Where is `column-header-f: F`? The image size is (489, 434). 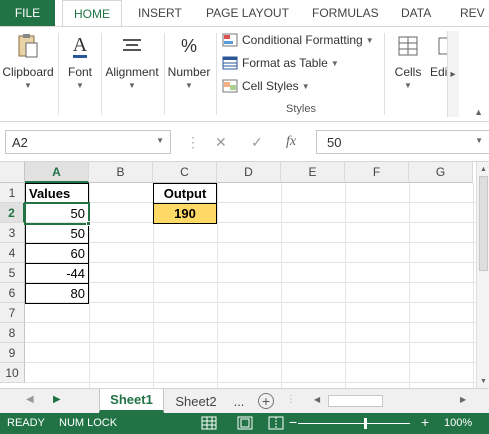 column-header-f: F is located at coordinates (377, 172).